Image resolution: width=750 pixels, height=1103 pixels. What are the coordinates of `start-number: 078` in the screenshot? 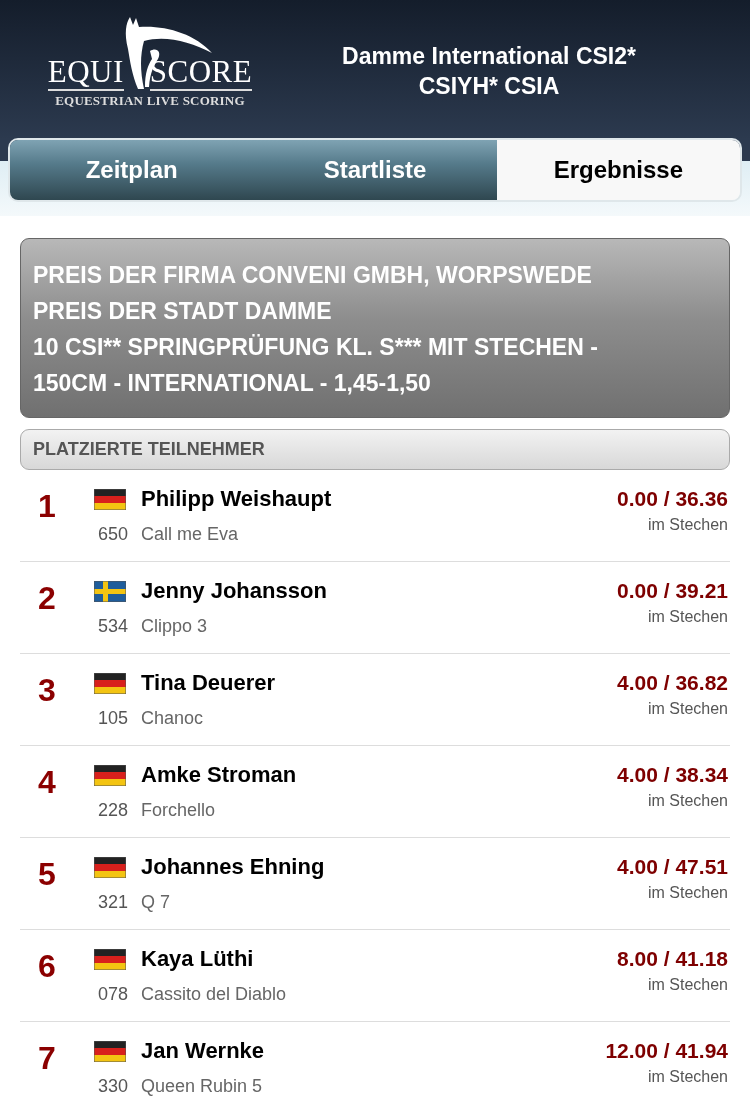 It's located at (112, 994).